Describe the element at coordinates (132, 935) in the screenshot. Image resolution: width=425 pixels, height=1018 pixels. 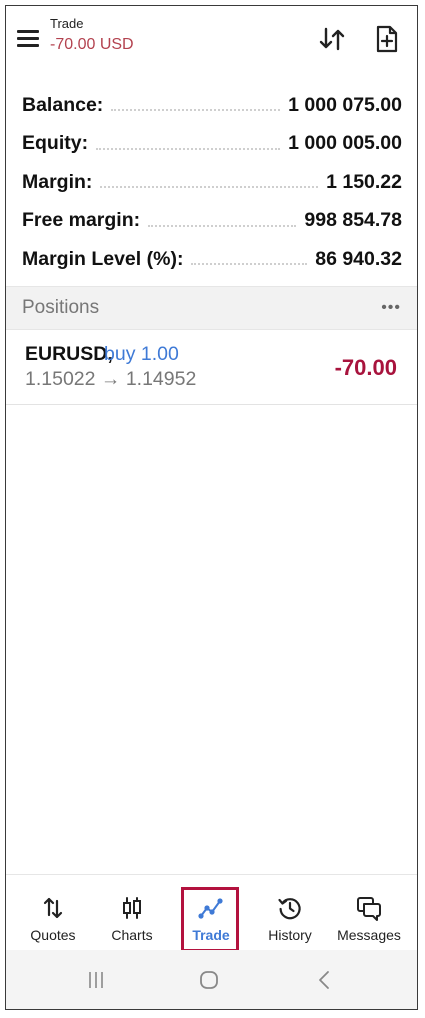
I see `nav-charts-label: Charts` at that location.